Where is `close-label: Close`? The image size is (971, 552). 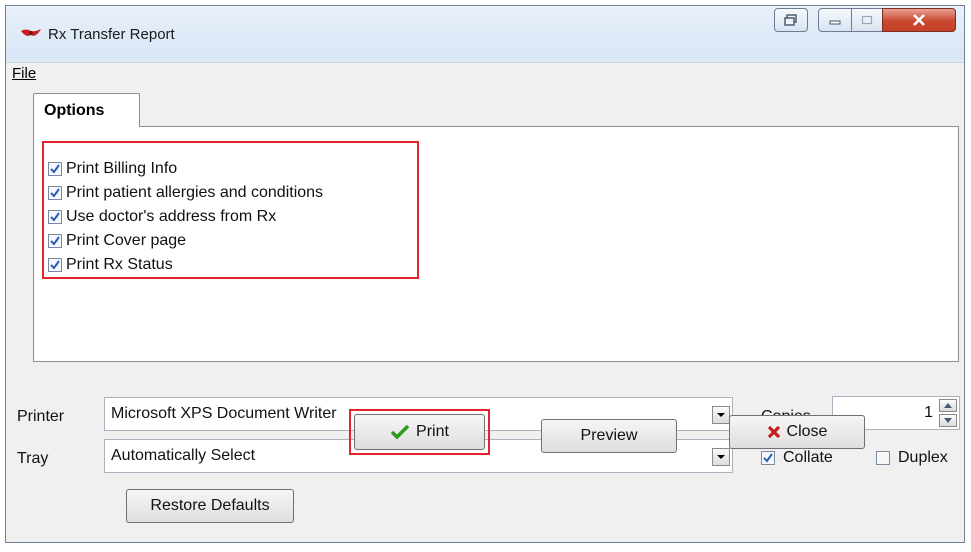 close-label: Close is located at coordinates (807, 431).